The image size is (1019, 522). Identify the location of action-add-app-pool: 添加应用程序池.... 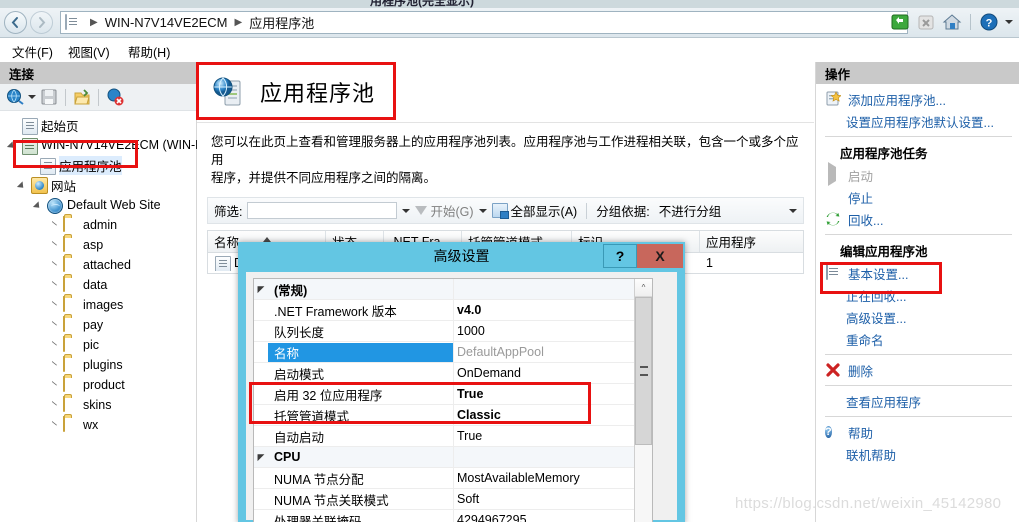
(917, 99).